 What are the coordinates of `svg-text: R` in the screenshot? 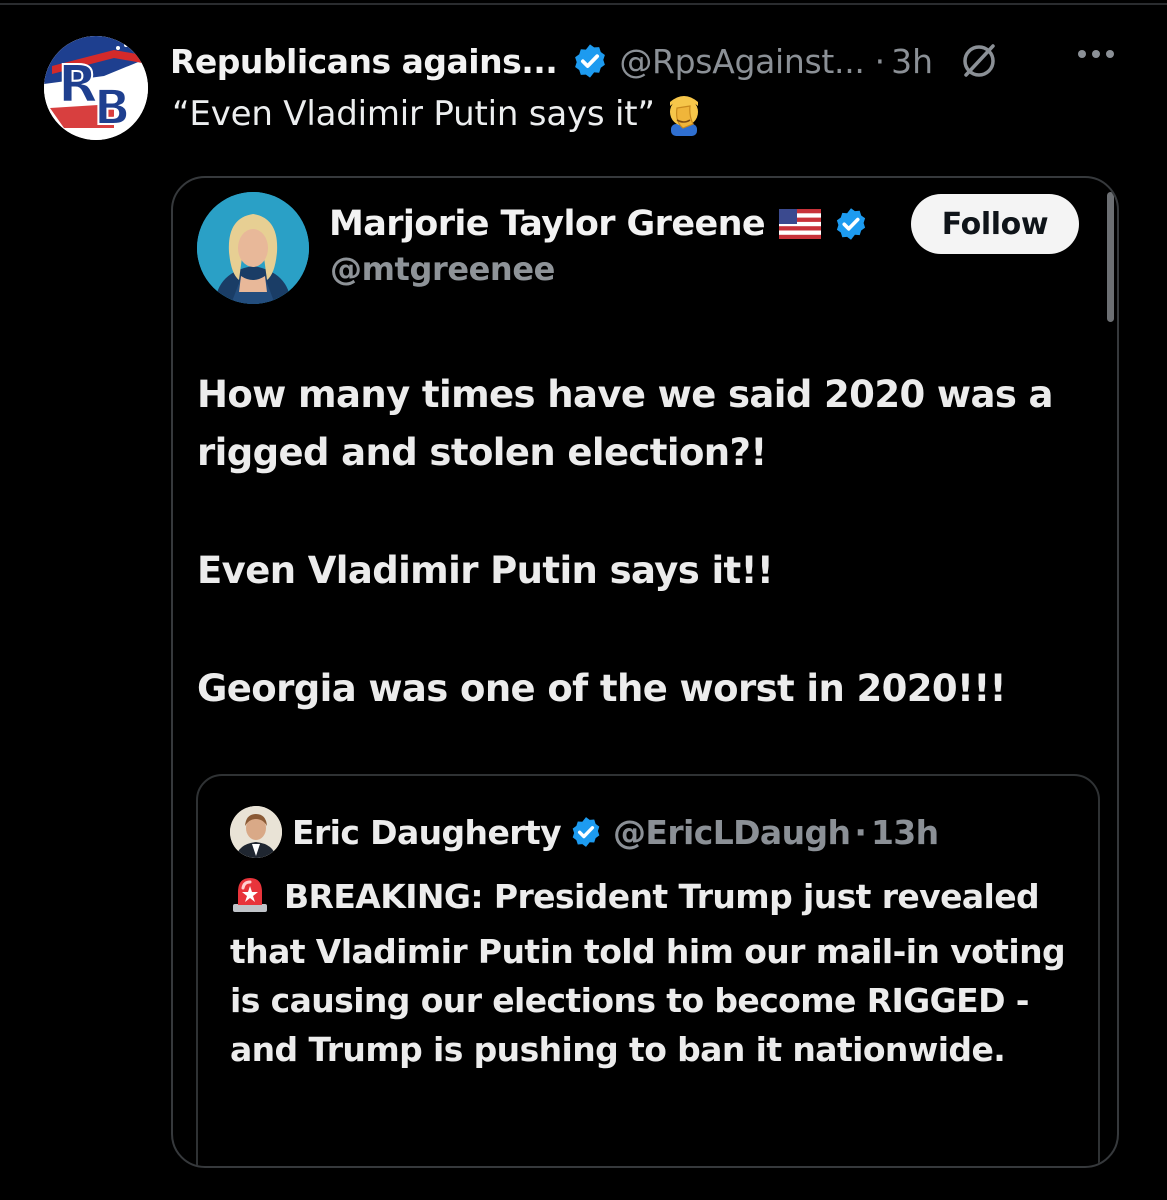 It's located at (78, 85).